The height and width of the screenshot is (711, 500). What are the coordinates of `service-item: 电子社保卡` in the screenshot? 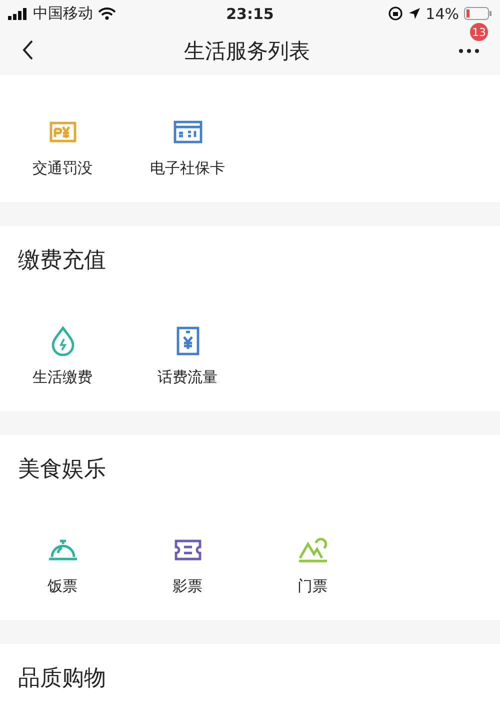 It's located at (187, 147).